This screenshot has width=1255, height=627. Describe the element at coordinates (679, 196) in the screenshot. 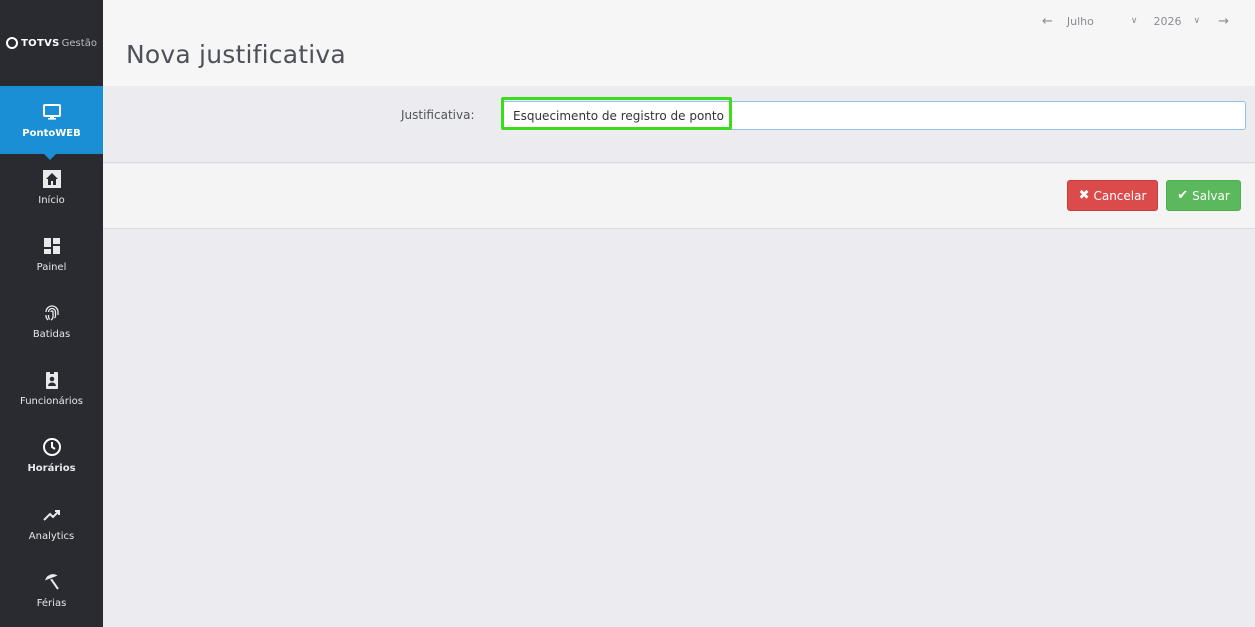

I see `action-bar: ✖ Cancelar ✔ Salvar` at that location.